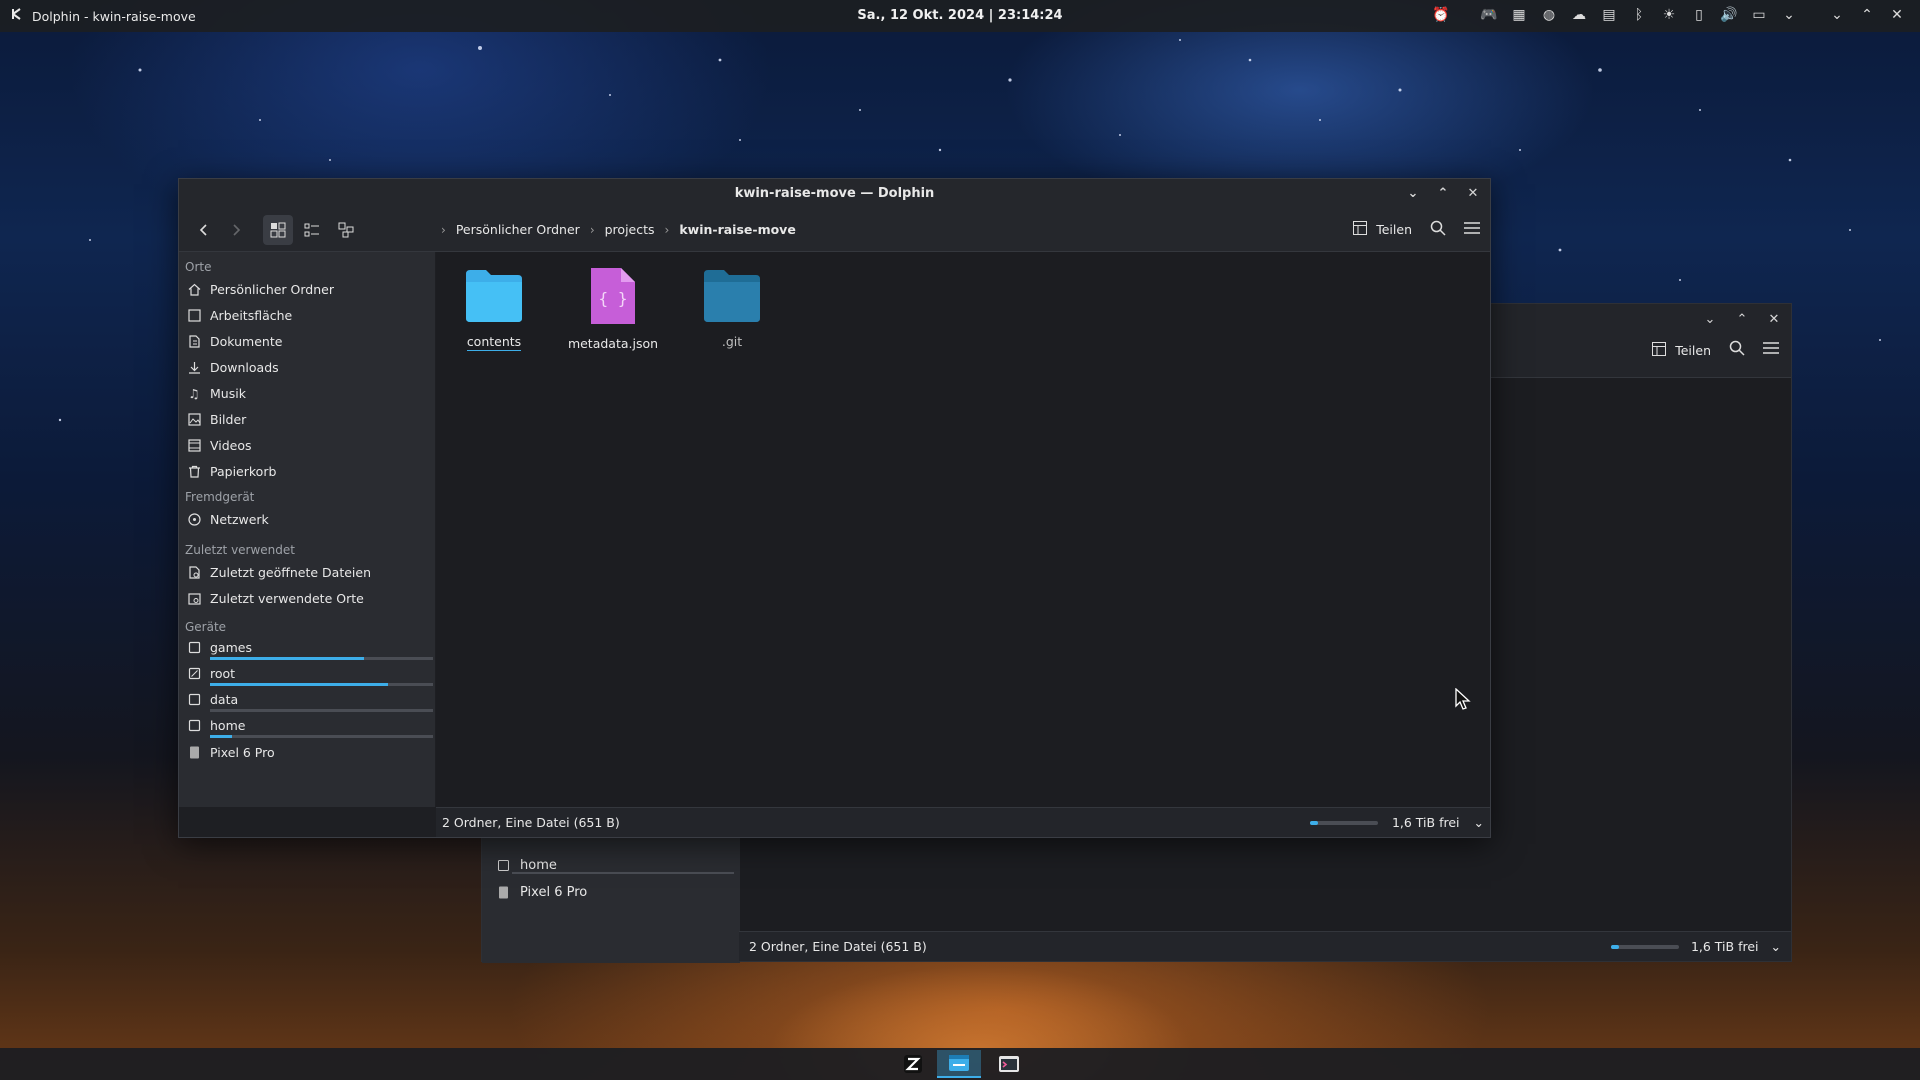  What do you see at coordinates (592, 229) in the screenshot?
I see `chevron-right-icon: ›` at bounding box center [592, 229].